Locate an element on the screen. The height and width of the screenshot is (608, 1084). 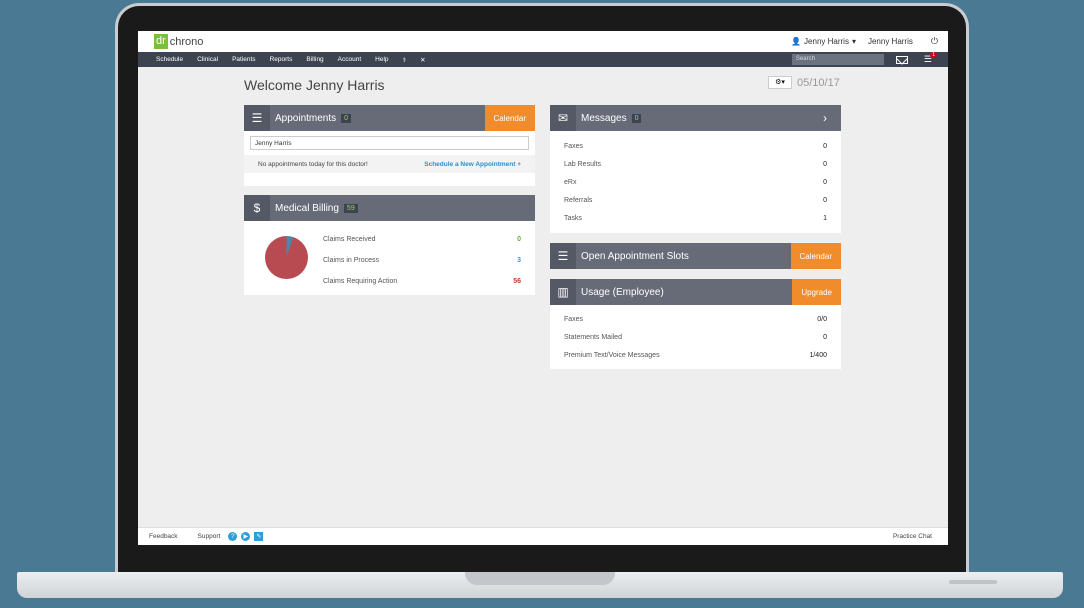
user-menu: 👤 Jenny Harris ▾ is located at coordinates (823, 41).